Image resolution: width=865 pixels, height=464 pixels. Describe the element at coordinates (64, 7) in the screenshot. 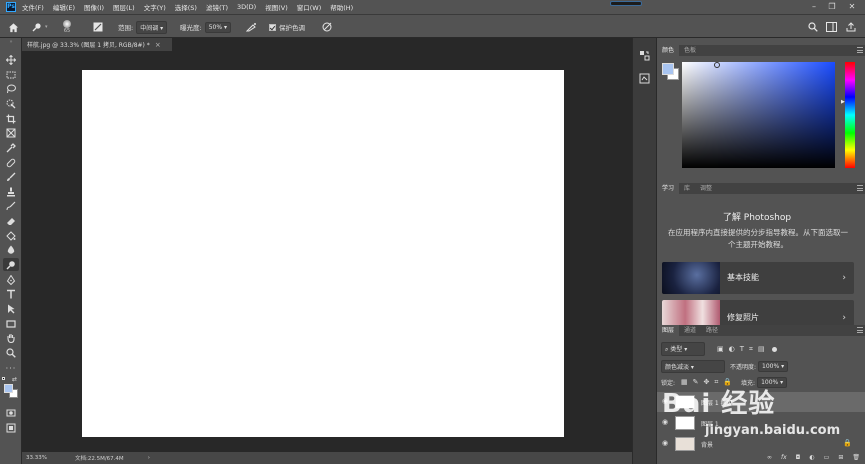

I see `menu-edit: 编辑(E)` at that location.